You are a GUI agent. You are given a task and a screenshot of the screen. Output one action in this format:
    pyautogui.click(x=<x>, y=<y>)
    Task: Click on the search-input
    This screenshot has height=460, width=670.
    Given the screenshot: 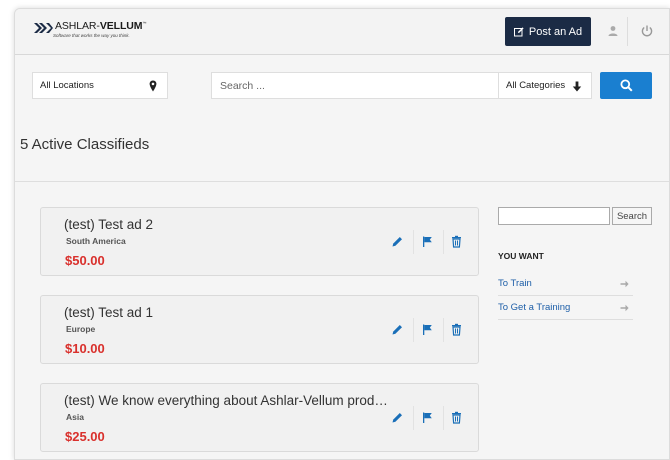 What is the action you would take?
    pyautogui.click(x=355, y=85)
    